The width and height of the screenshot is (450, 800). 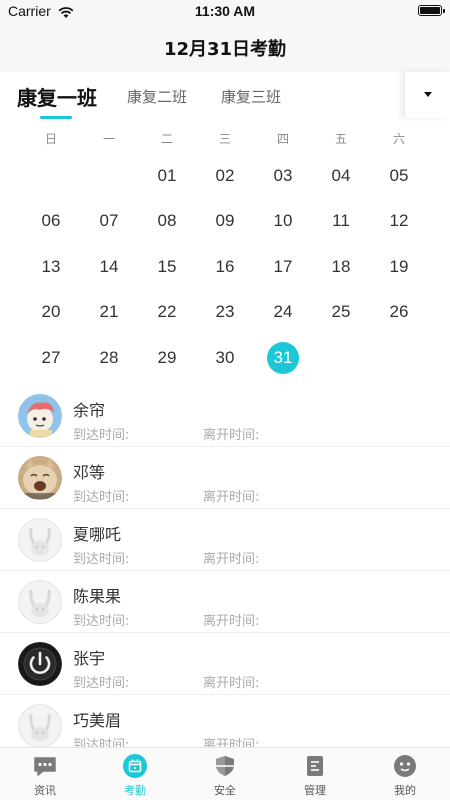 I want to click on tabbar-item-manage: 管理, so click(x=315, y=774).